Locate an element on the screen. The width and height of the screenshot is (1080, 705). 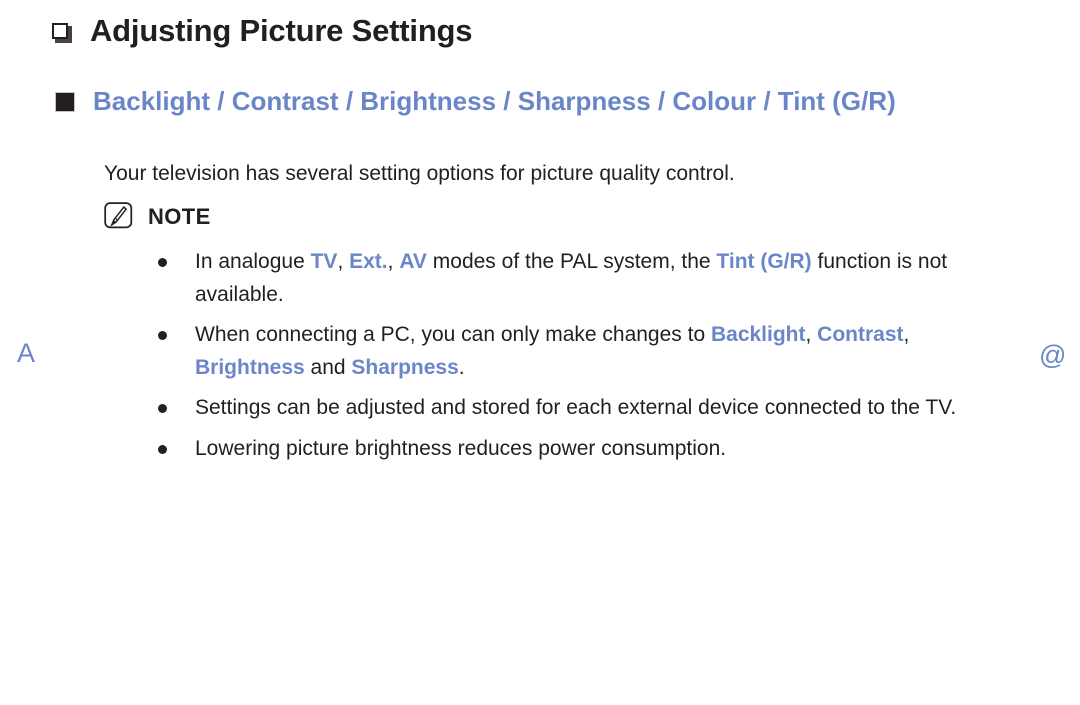
note-pencil-icon is located at coordinates (118, 215).